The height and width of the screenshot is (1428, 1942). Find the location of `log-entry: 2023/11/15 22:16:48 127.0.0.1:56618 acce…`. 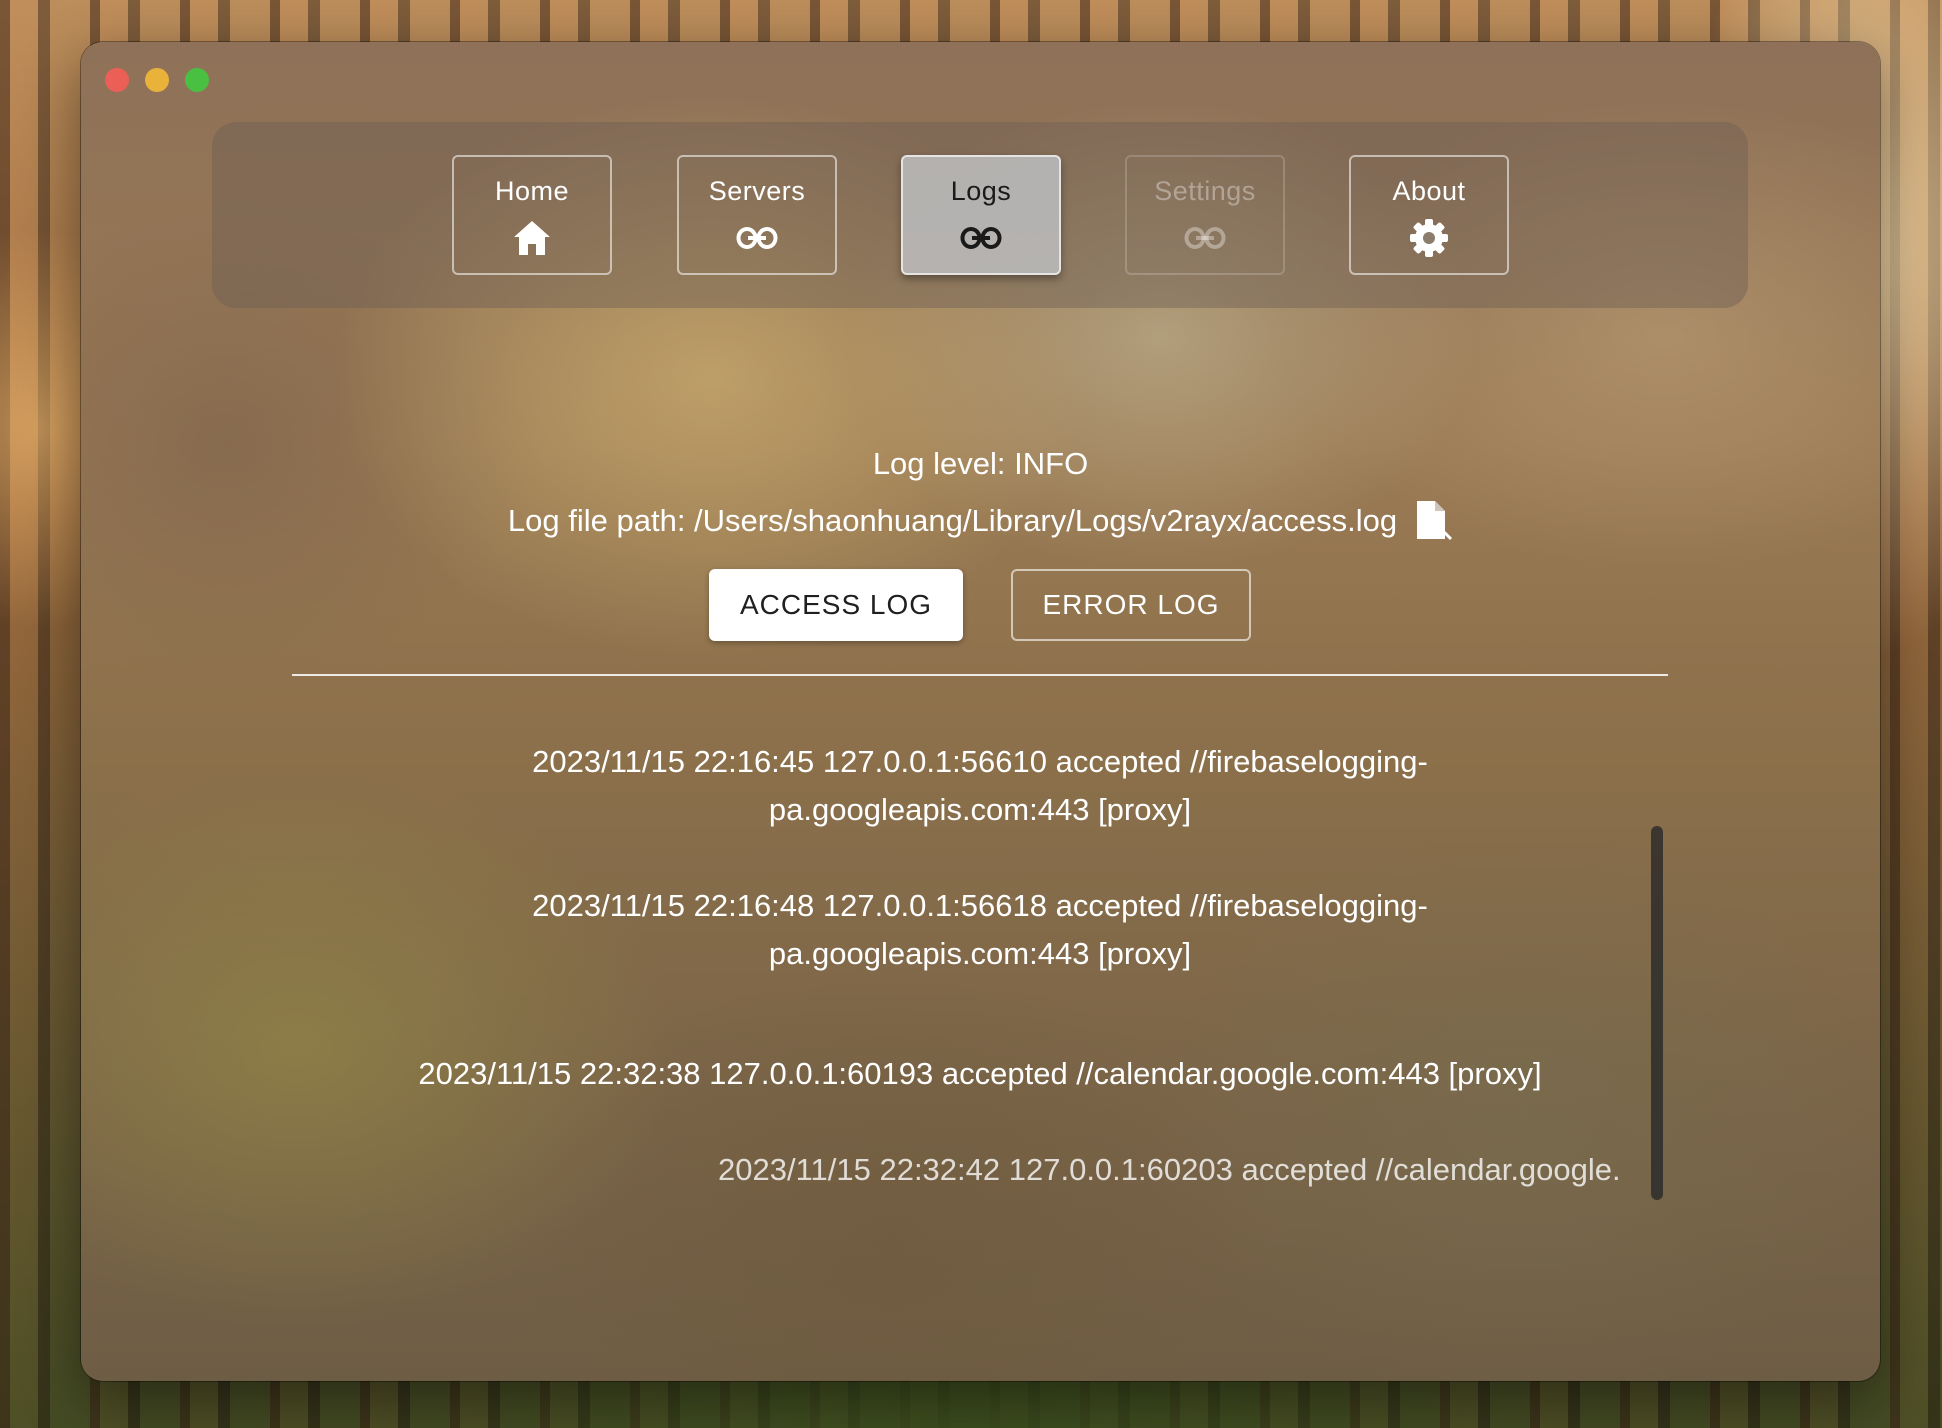

log-entry: 2023/11/15 22:16:48 127.0.0.1:56618 acce… is located at coordinates (980, 930).